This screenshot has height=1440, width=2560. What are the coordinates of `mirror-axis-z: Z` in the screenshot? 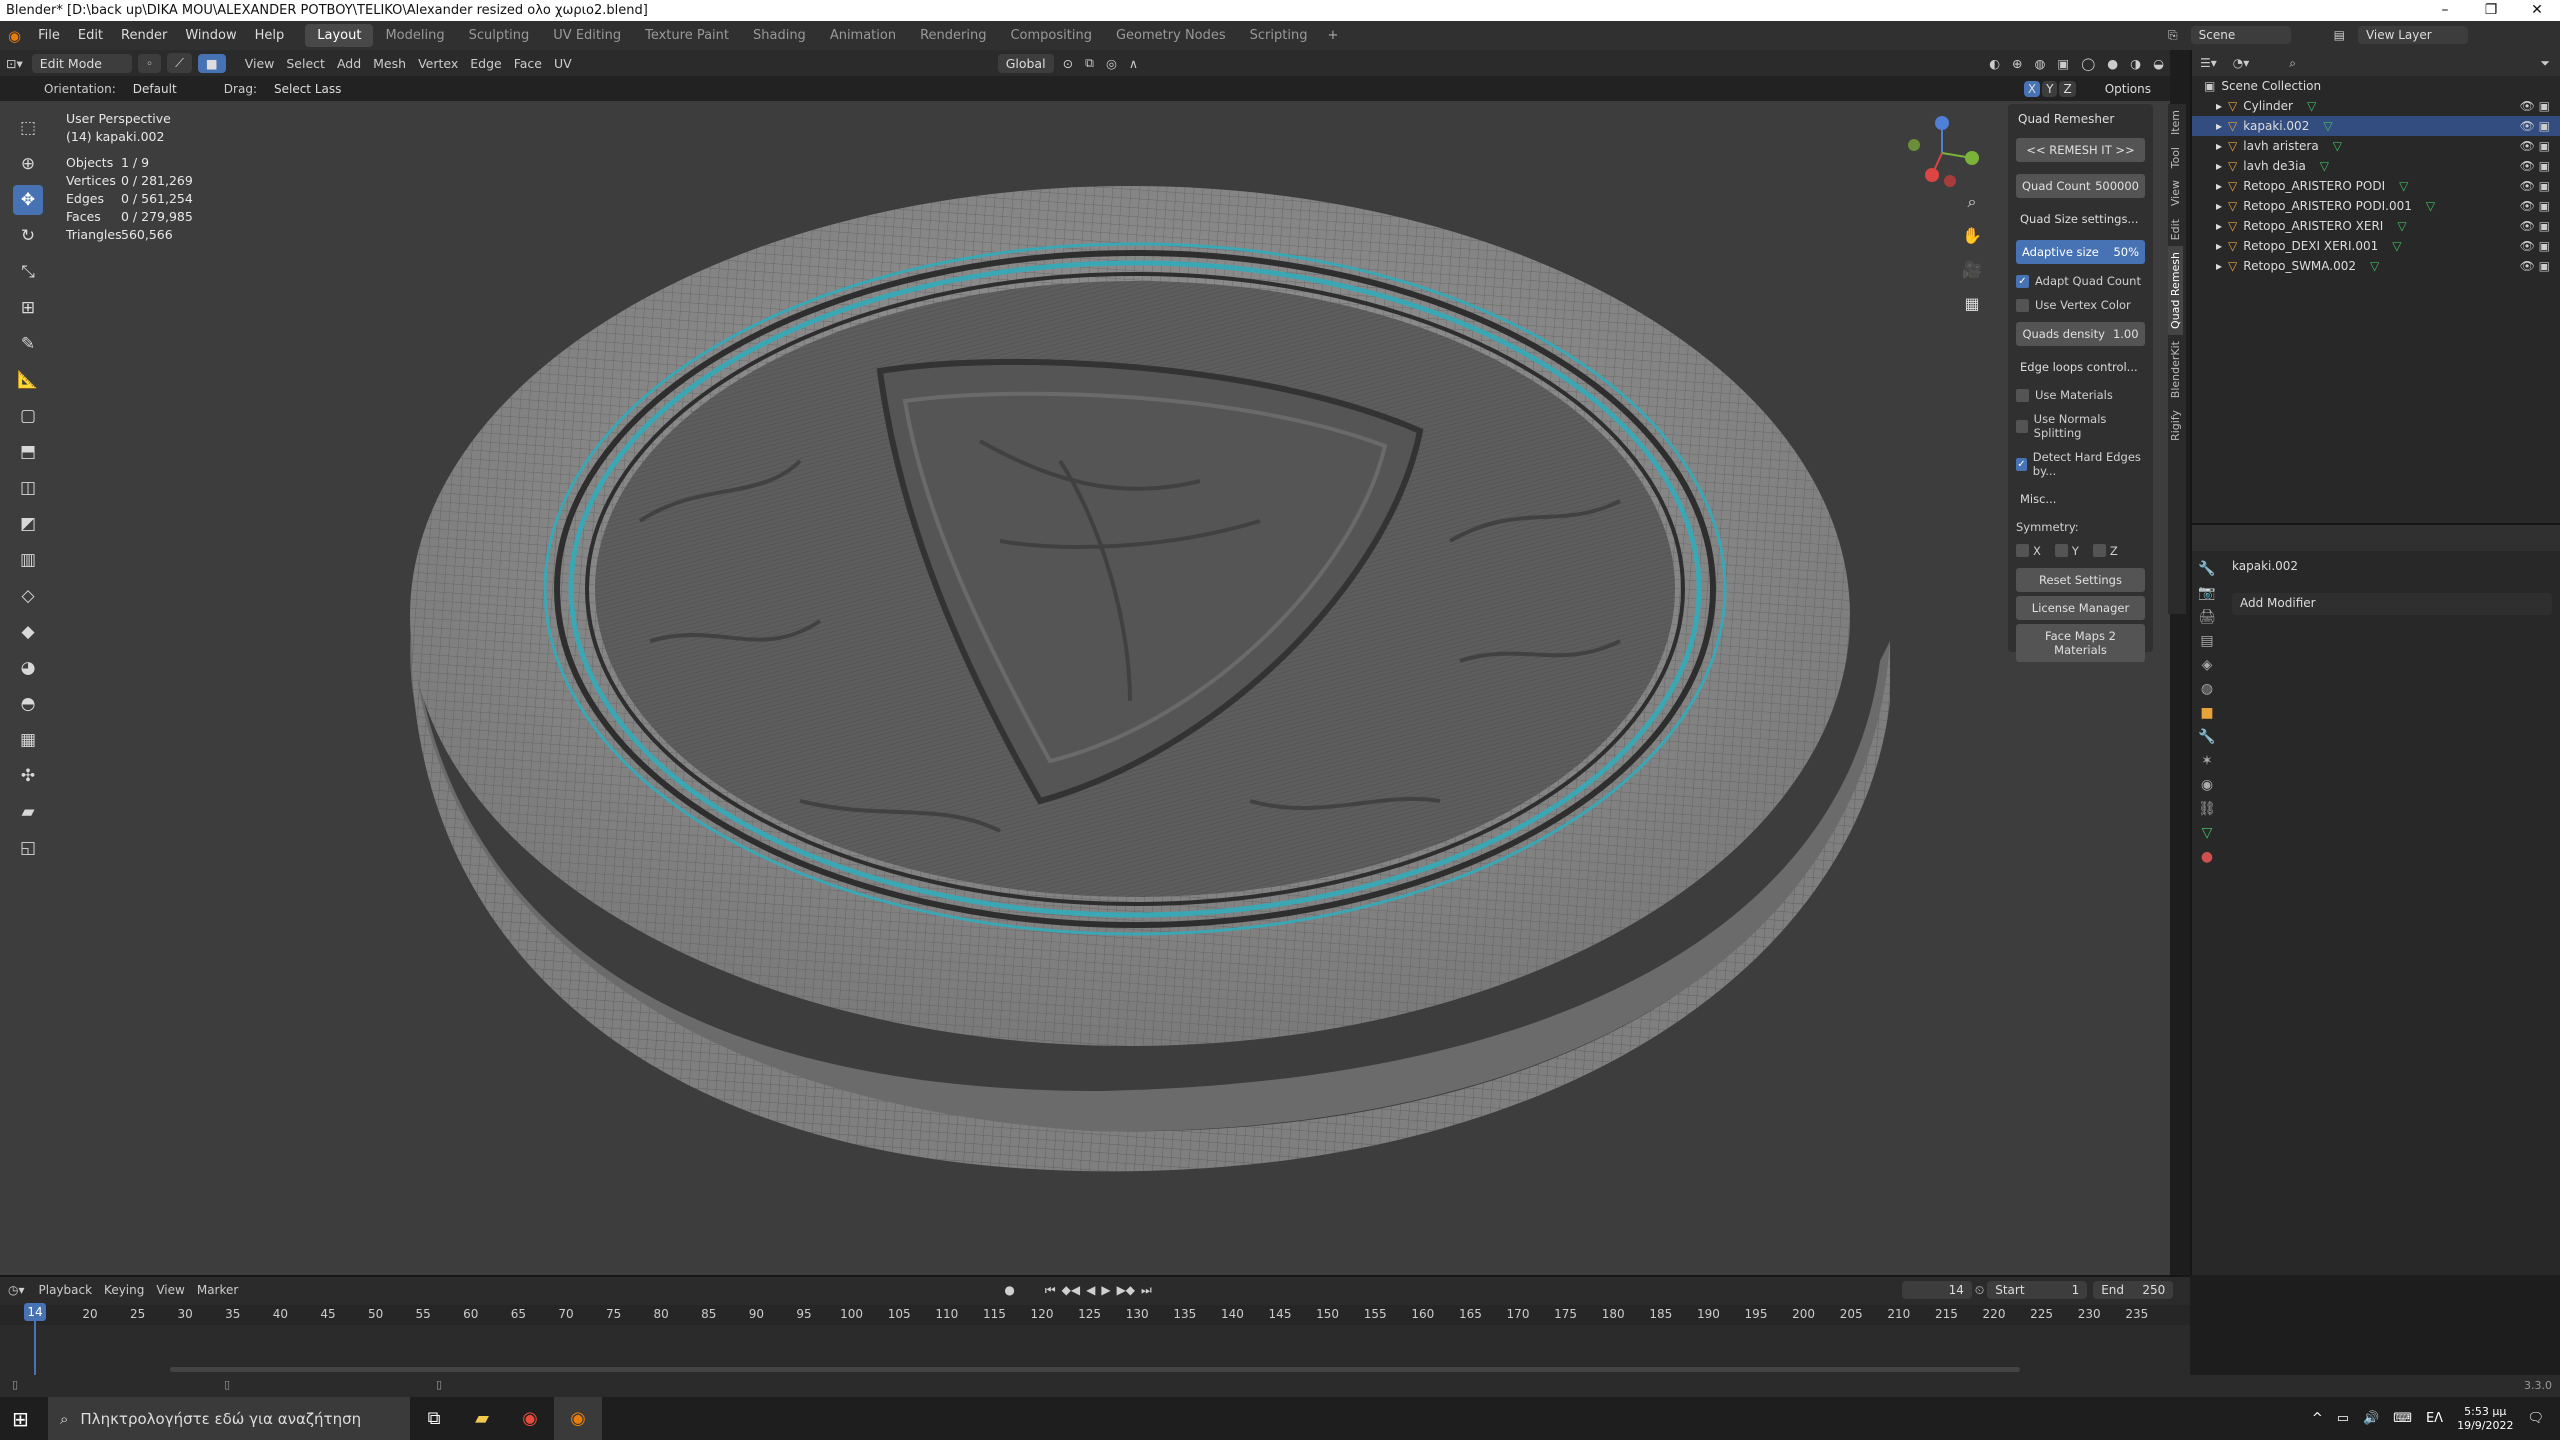 It's located at (2067, 88).